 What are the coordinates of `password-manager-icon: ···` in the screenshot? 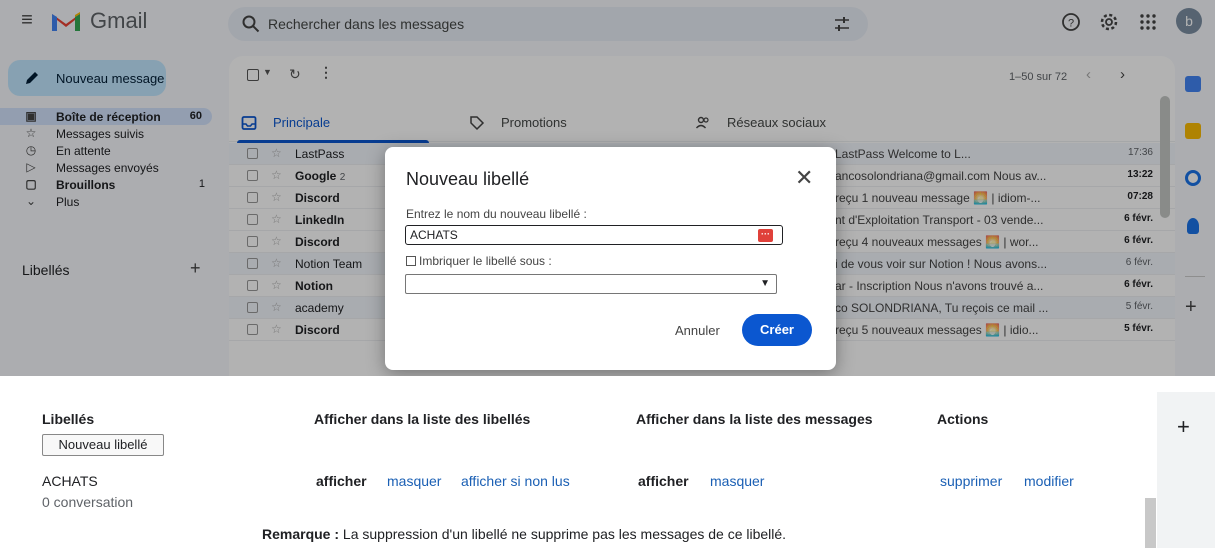 It's located at (765, 235).